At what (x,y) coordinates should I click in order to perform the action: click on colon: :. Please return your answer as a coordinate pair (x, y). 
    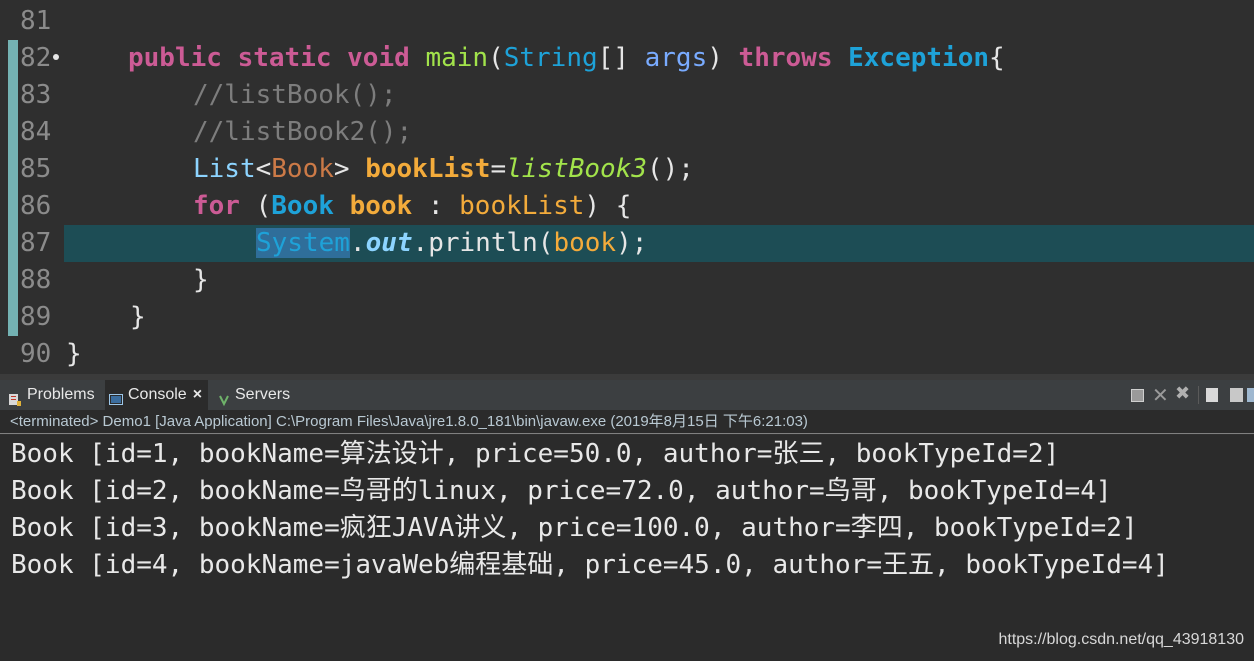
    Looking at the image, I should click on (436, 206).